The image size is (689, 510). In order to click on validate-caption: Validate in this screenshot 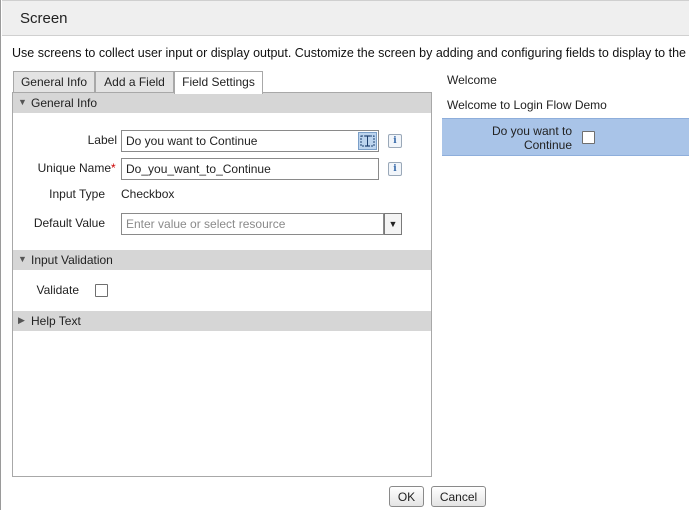, I will do `click(57, 290)`.